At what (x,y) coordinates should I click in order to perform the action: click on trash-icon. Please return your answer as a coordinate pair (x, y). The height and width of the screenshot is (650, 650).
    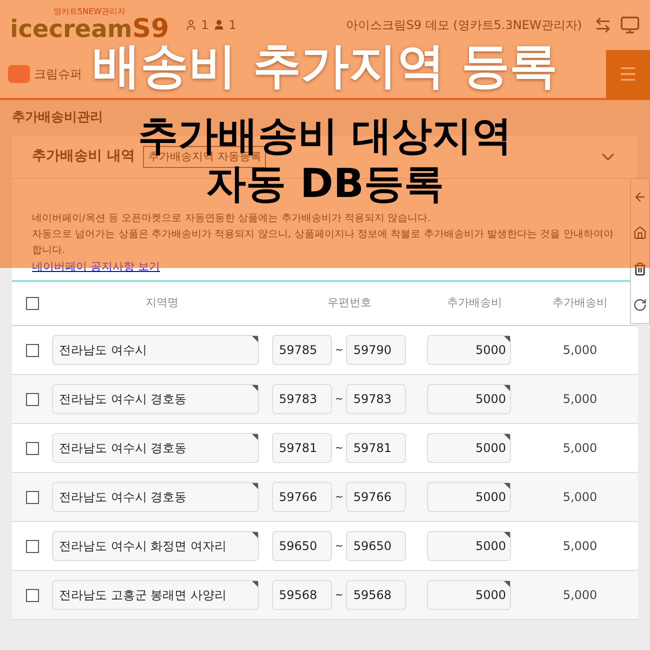
    Looking at the image, I should click on (640, 269).